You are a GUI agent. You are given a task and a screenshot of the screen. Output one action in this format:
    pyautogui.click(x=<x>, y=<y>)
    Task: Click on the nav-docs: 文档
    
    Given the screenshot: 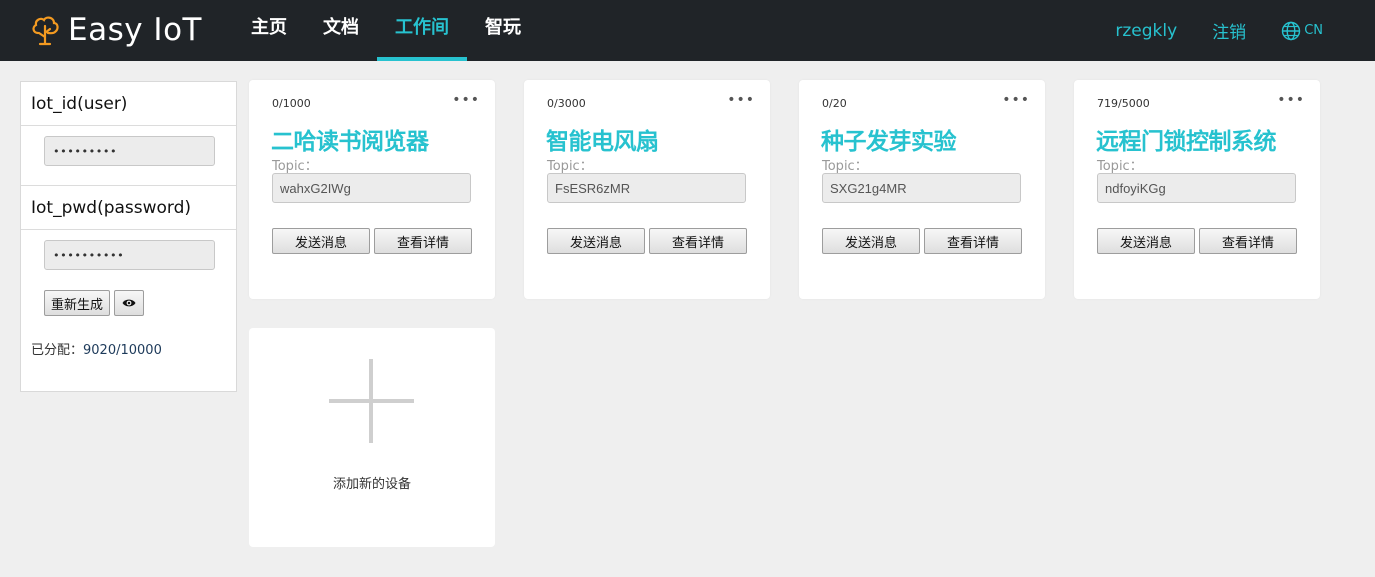 What is the action you would take?
    pyautogui.click(x=341, y=30)
    